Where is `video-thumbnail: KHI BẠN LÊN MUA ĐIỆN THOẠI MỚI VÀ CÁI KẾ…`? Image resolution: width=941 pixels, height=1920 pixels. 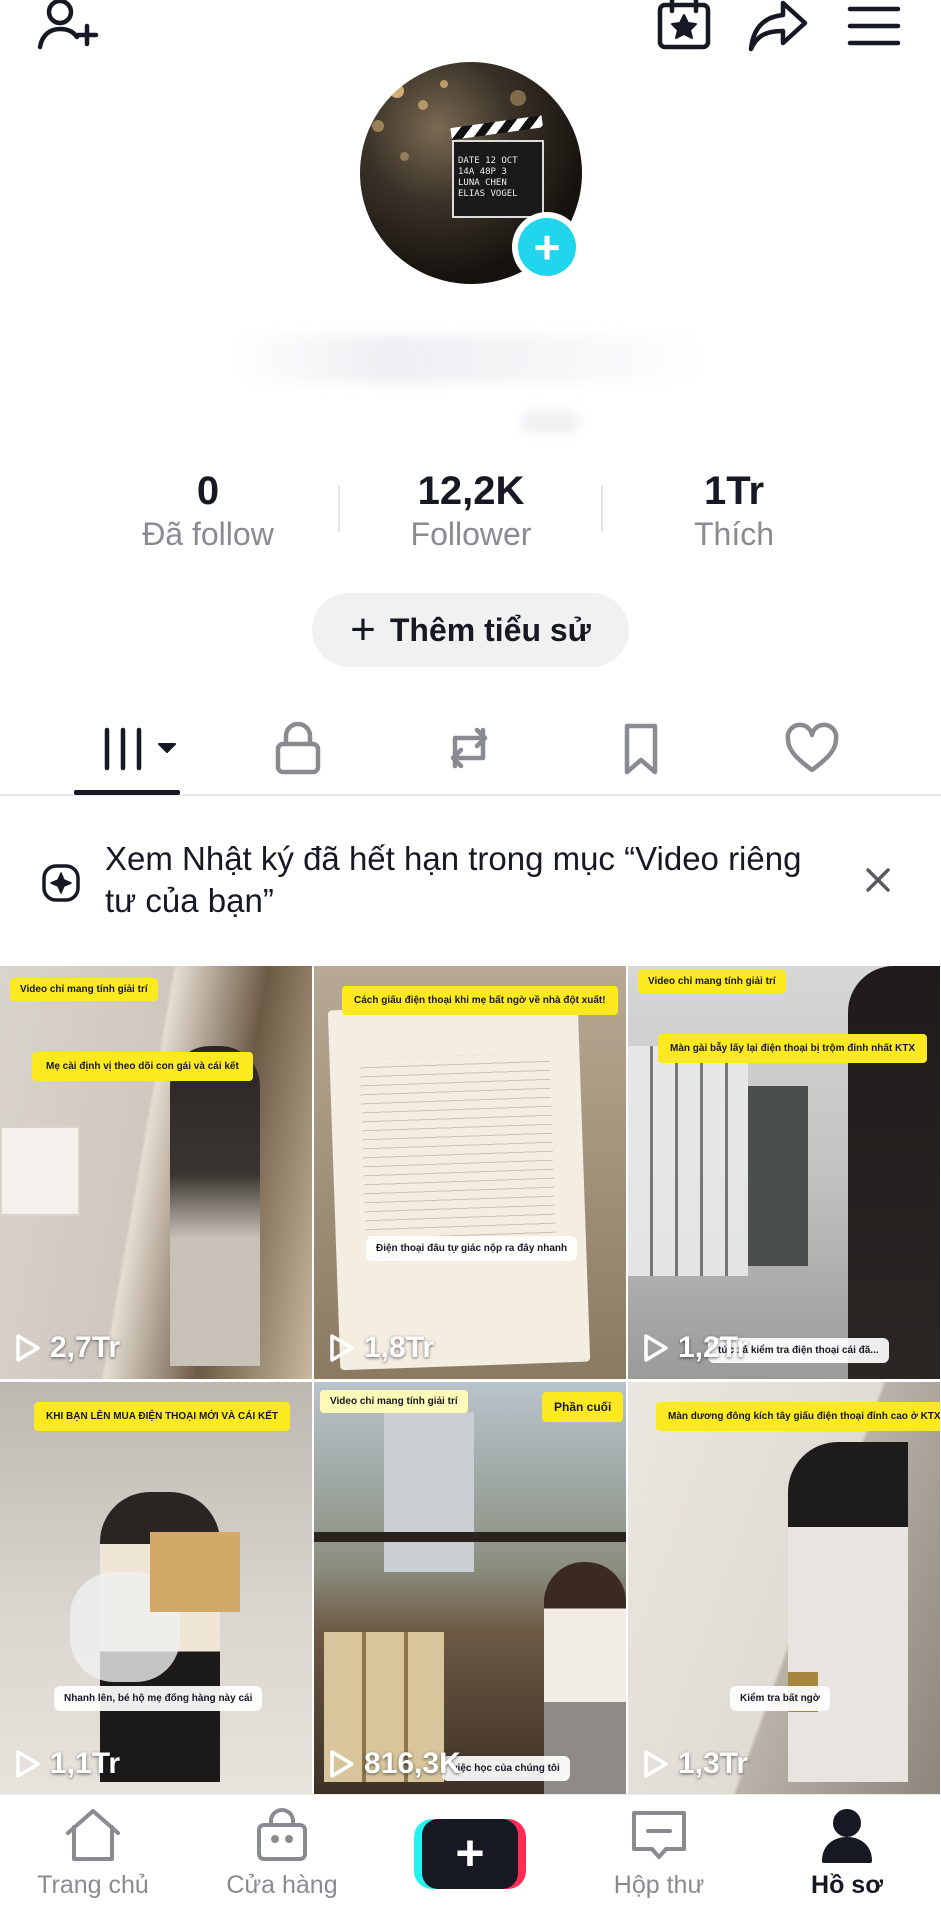
video-thumbnail: KHI BẠN LÊN MUA ĐIỆN THOẠI MỚI VÀ CÁI KẾ… is located at coordinates (156, 1588).